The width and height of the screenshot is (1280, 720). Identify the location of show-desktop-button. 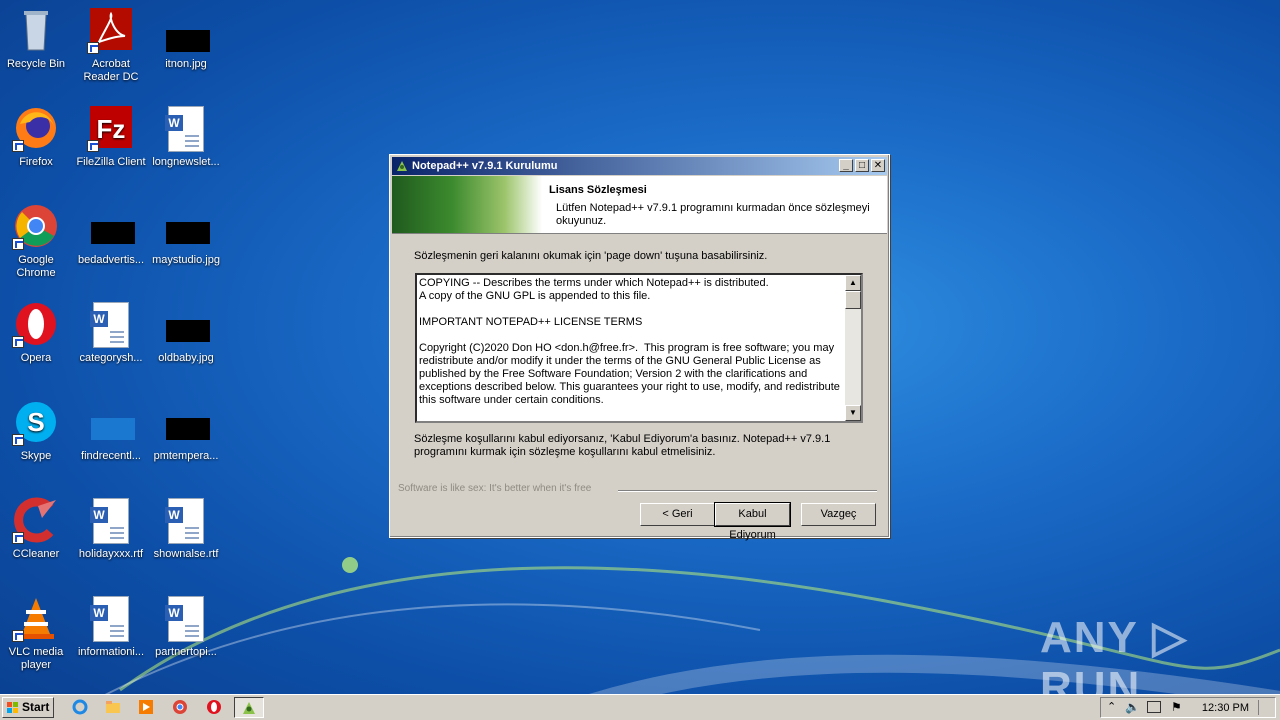
(1265, 707).